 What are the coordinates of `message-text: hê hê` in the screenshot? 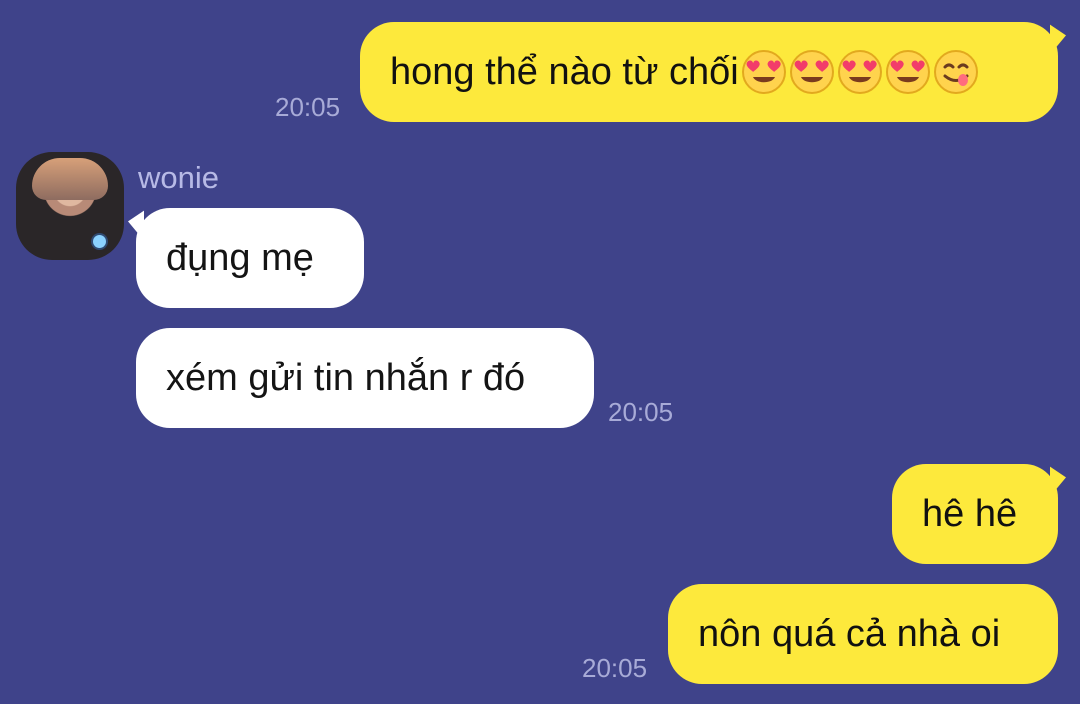 It's located at (970, 513).